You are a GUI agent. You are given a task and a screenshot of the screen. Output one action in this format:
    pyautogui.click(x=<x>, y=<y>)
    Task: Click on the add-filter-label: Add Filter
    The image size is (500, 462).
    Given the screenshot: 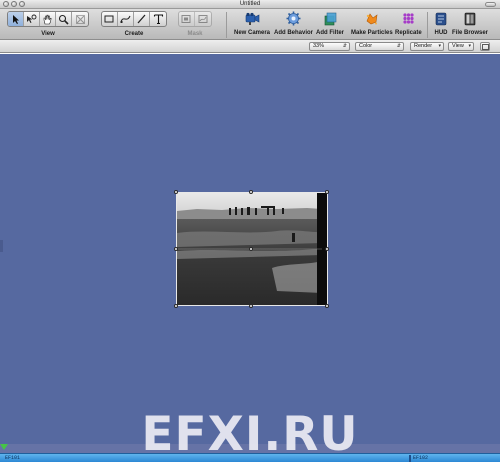 What is the action you would take?
    pyautogui.click(x=330, y=33)
    